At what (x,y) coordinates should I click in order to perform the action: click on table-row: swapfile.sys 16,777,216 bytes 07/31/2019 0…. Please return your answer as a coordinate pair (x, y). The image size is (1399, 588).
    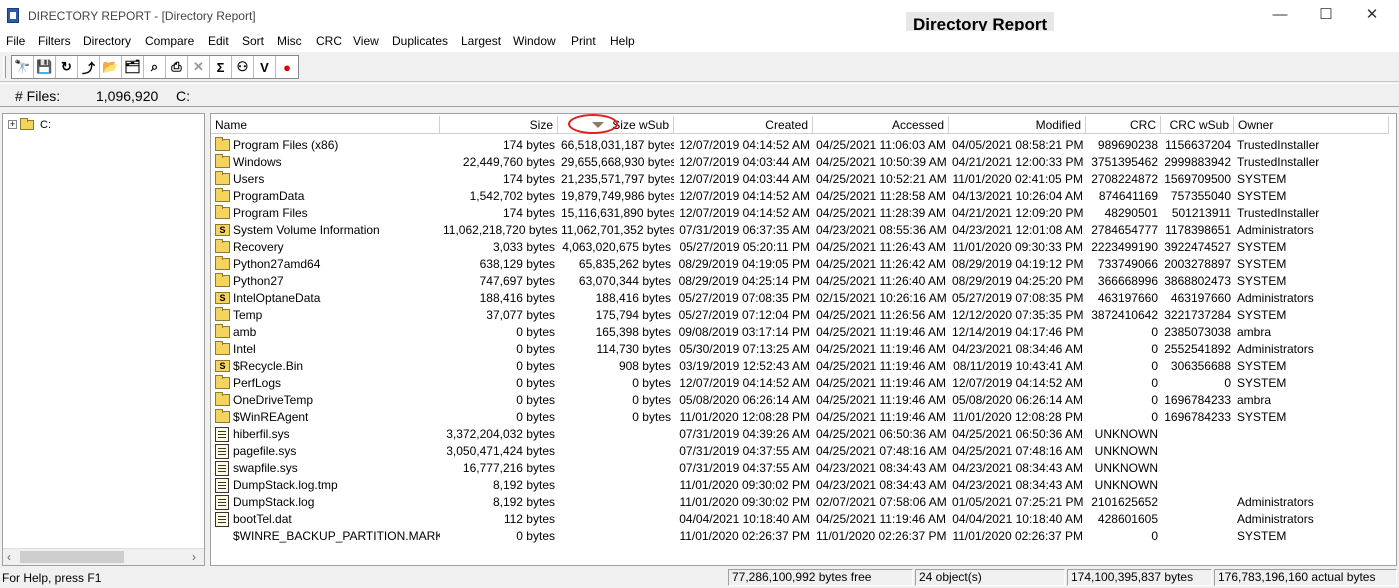
    Looking at the image, I should click on (803, 468).